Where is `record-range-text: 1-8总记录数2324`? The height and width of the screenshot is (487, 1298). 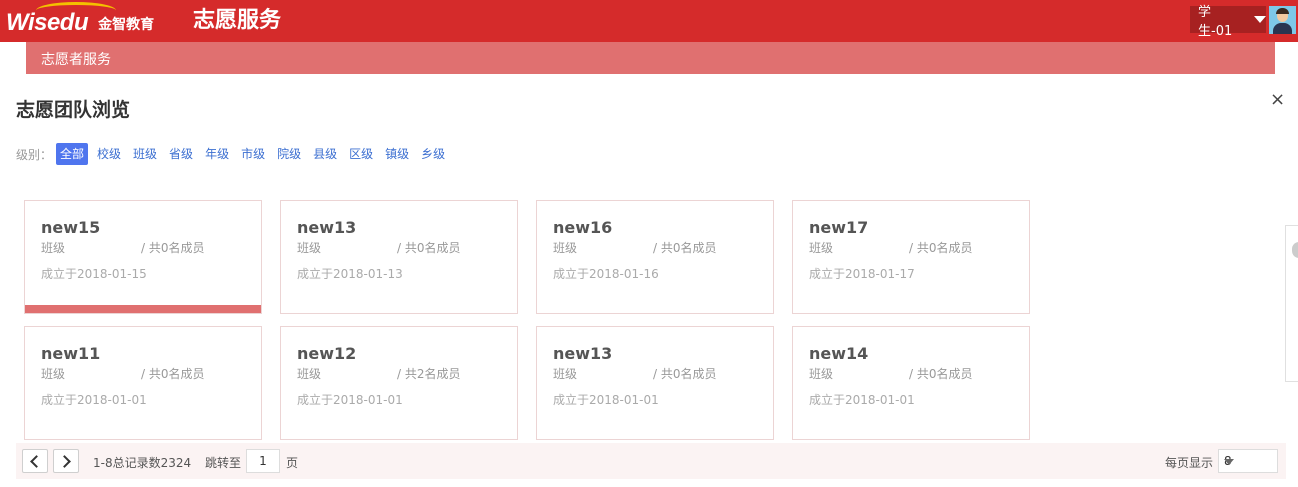
record-range-text: 1-8总记录数2324 is located at coordinates (142, 463).